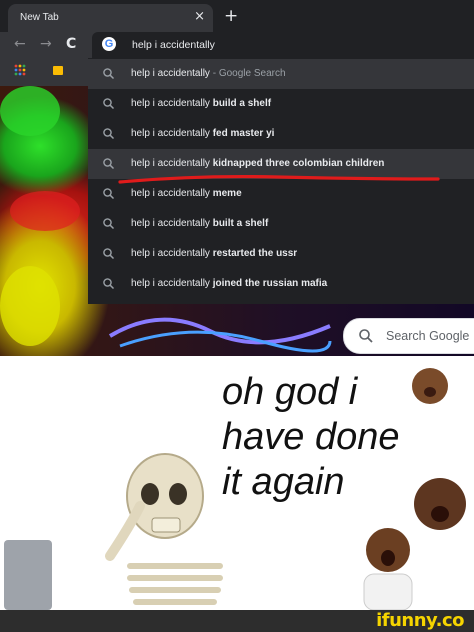 The image size is (474, 632). What do you see at coordinates (388, 569) in the screenshot?
I see `child-face-illustration` at bounding box center [388, 569].